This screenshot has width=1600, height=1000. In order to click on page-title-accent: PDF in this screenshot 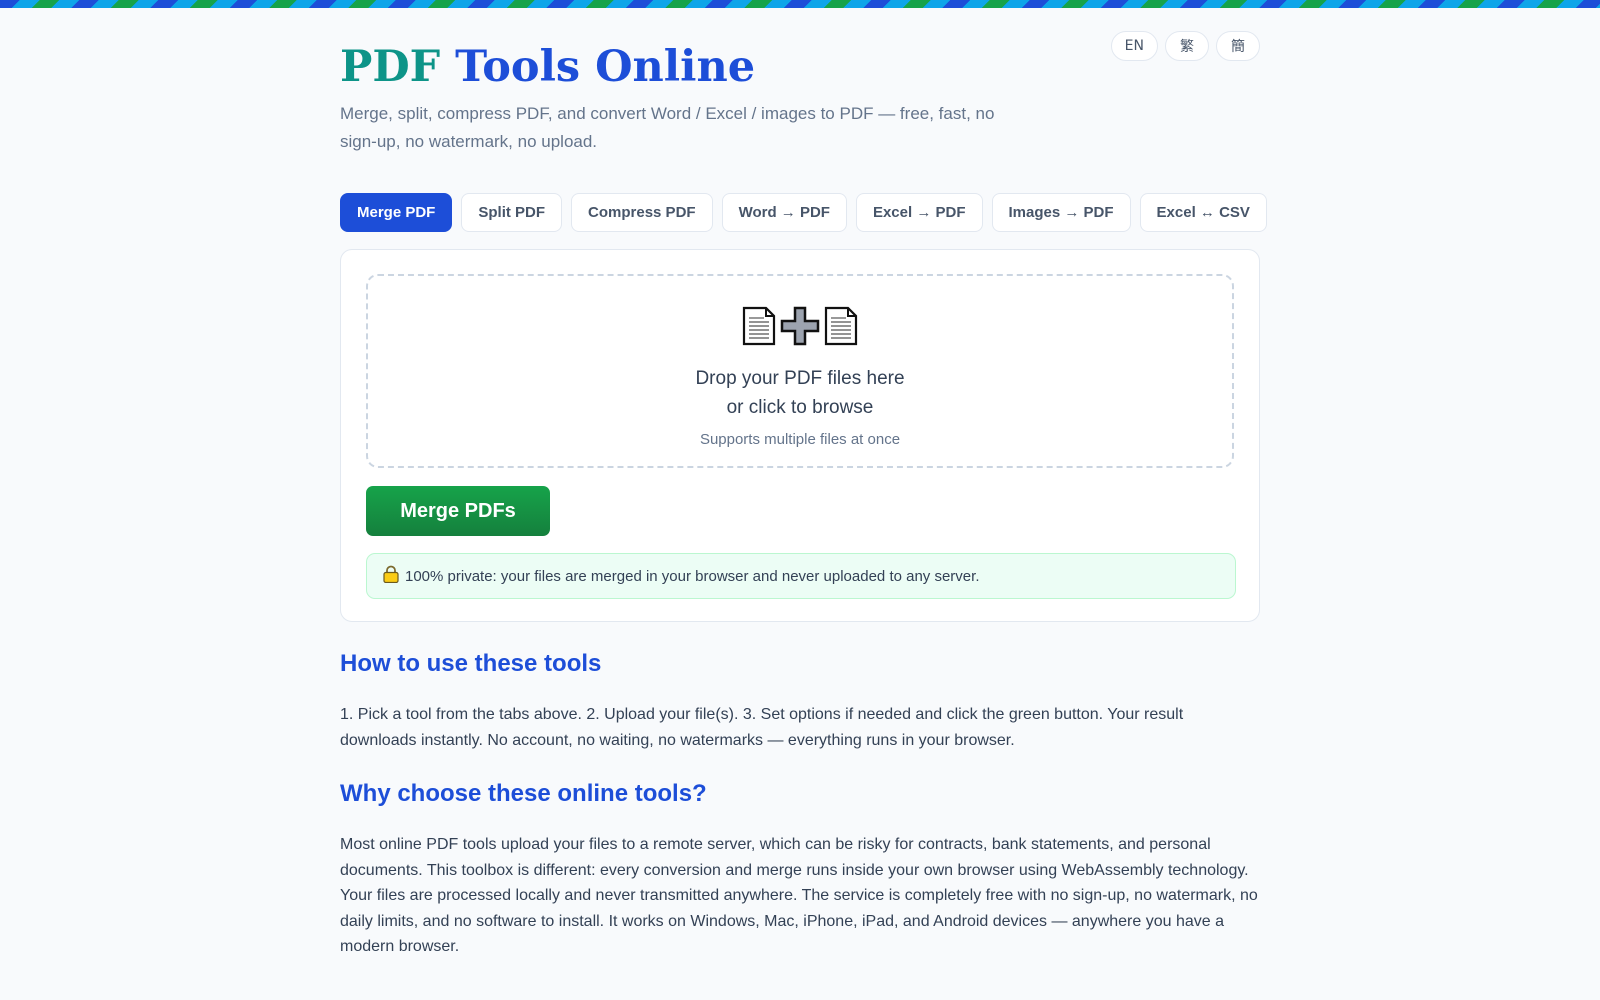, I will do `click(390, 67)`.